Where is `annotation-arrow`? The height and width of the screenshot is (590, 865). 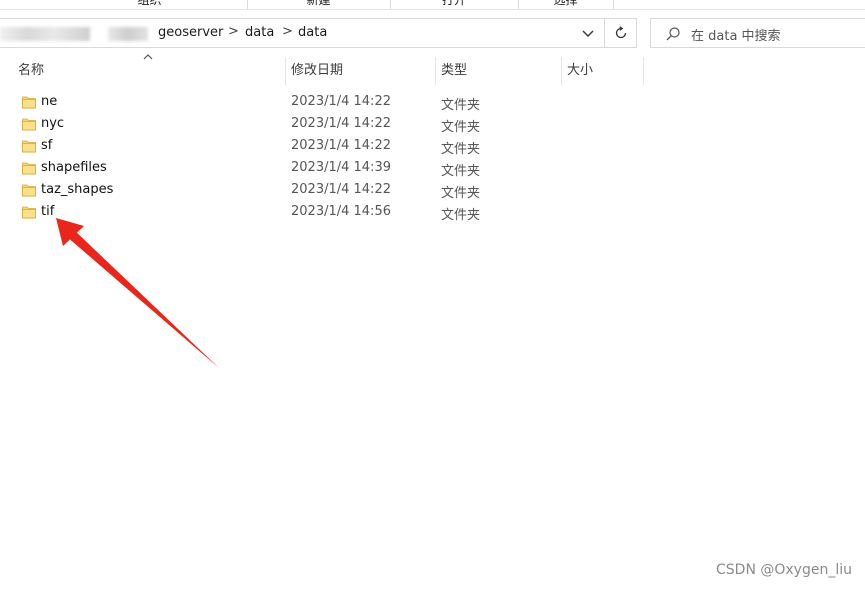
annotation-arrow is located at coordinates (137, 293).